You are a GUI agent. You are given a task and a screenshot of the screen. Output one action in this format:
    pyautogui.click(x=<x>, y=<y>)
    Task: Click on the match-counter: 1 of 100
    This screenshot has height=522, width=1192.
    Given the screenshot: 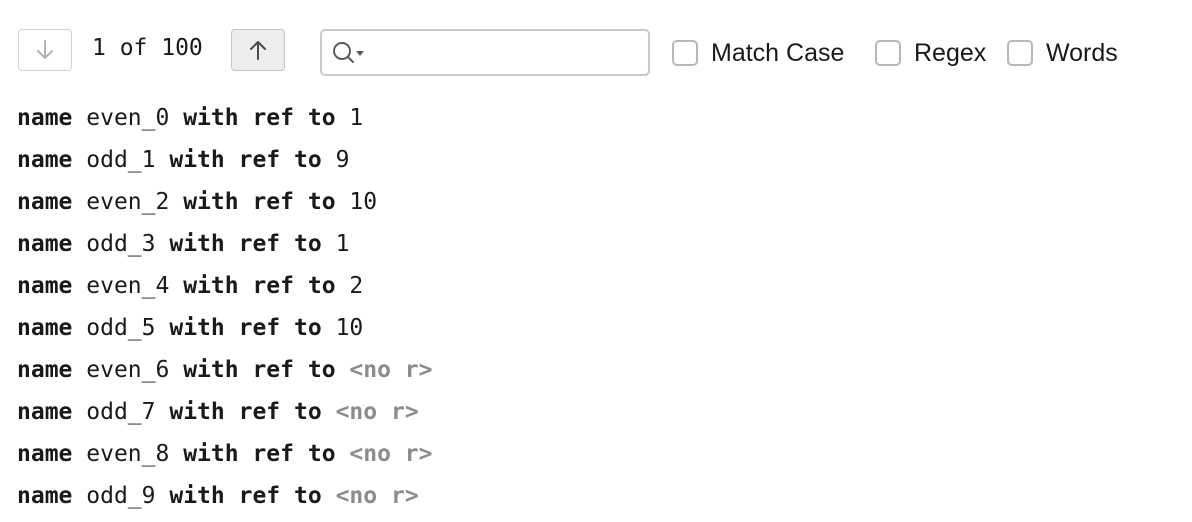 What is the action you would take?
    pyautogui.click(x=147, y=48)
    